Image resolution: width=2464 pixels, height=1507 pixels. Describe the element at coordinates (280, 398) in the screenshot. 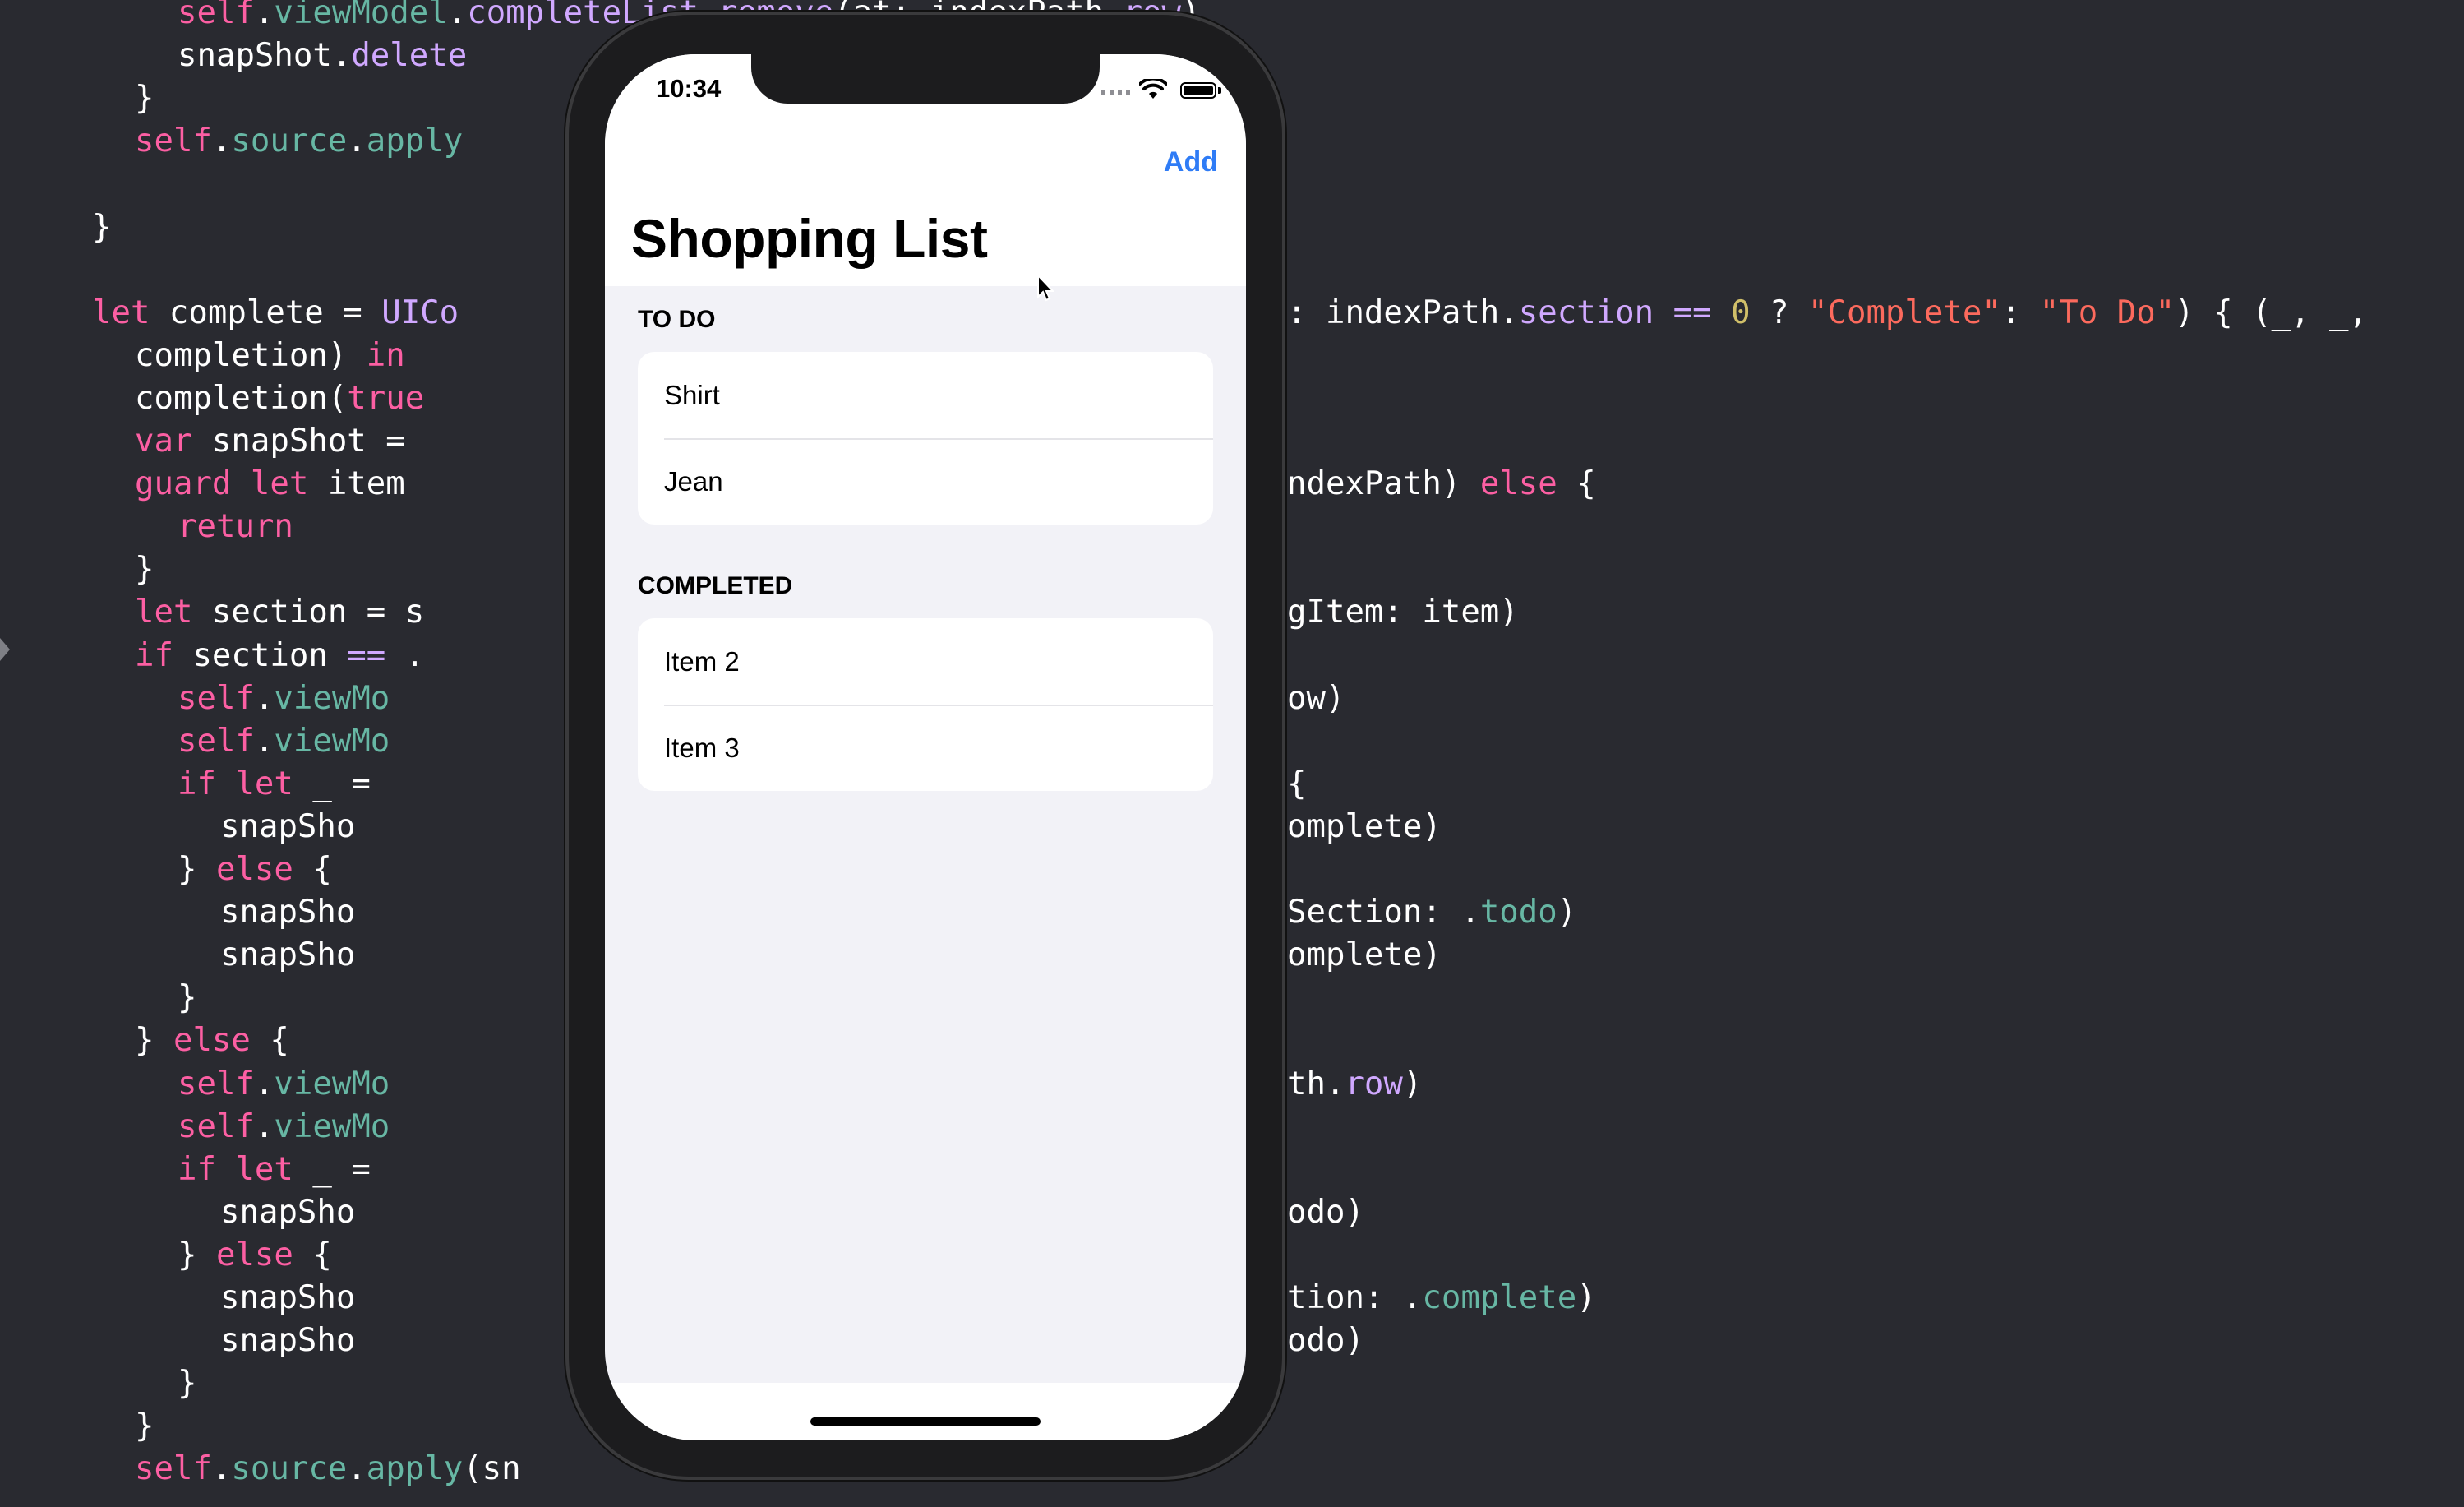

I see `code-line: completion(true` at that location.